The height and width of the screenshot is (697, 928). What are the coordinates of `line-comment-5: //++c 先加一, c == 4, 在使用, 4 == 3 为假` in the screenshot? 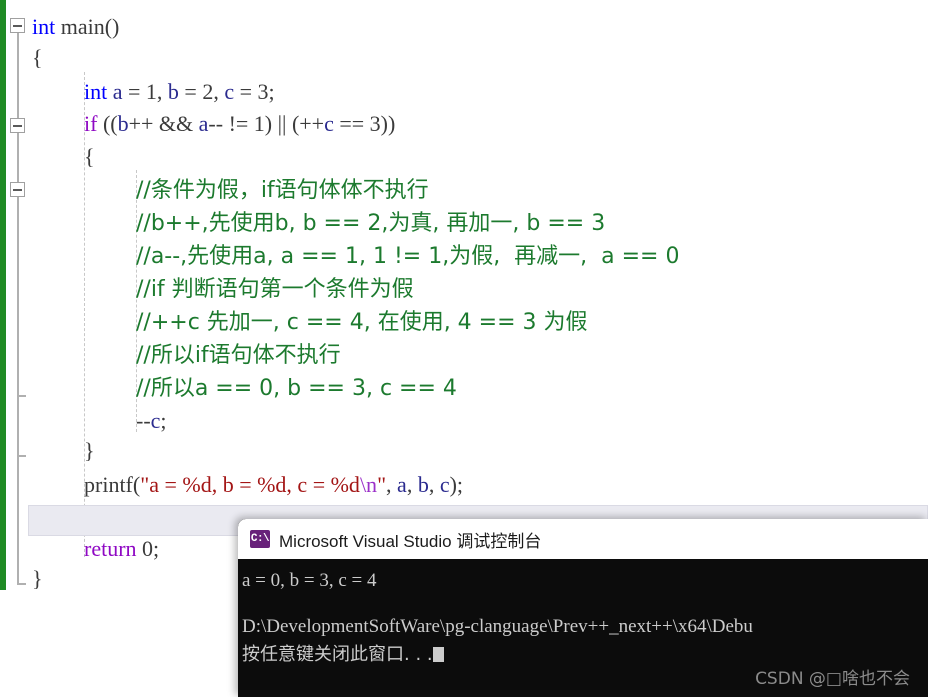 It's located at (362, 322).